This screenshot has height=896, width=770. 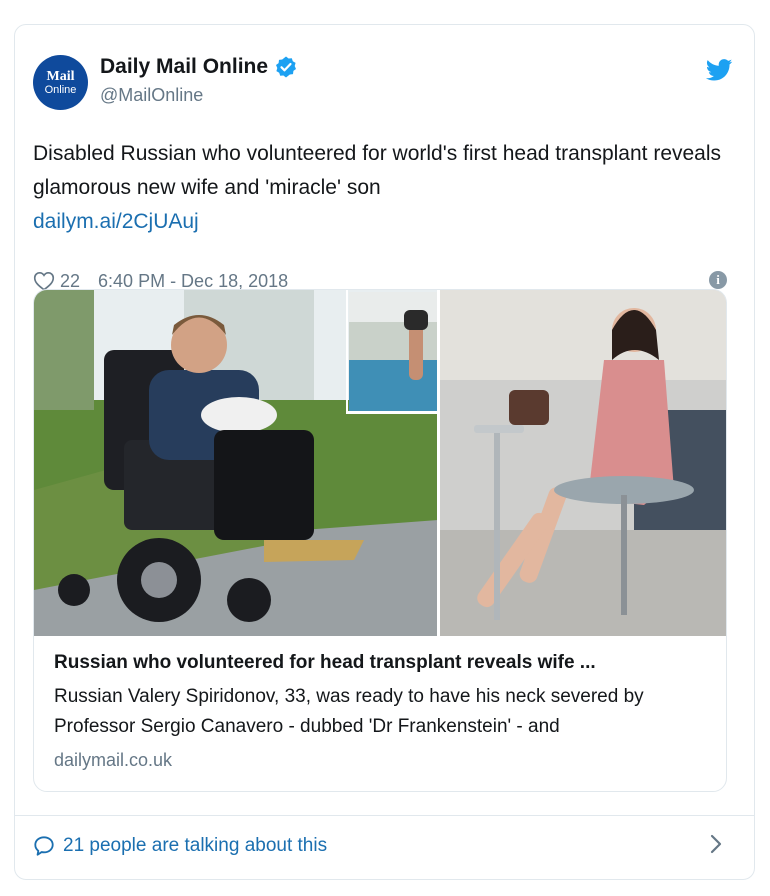 What do you see at coordinates (384, 815) in the screenshot?
I see `footer-divider` at bounding box center [384, 815].